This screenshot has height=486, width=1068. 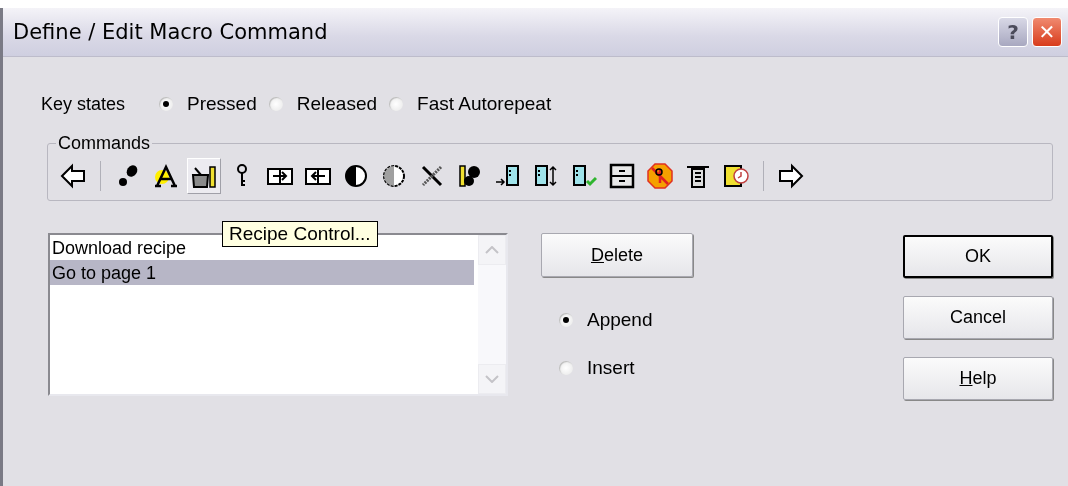 I want to click on radio-option: Pressed, so click(x=208, y=104).